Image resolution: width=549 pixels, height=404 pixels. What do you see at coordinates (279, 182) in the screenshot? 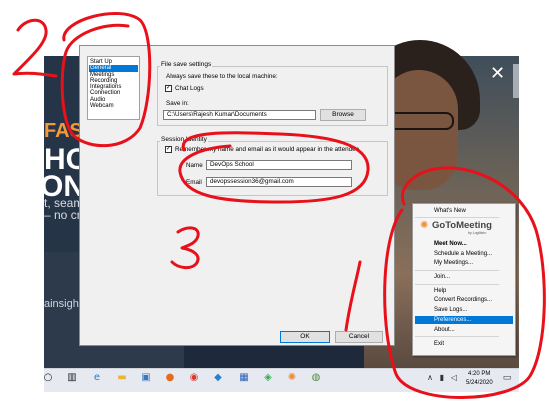
I see `email-field: devopssession36@gmail.com` at bounding box center [279, 182].